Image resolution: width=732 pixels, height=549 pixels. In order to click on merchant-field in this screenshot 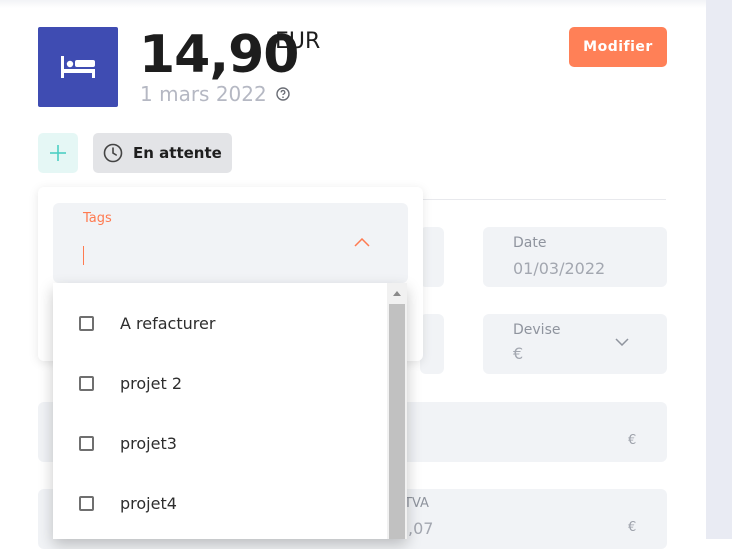, I will do `click(432, 257)`.